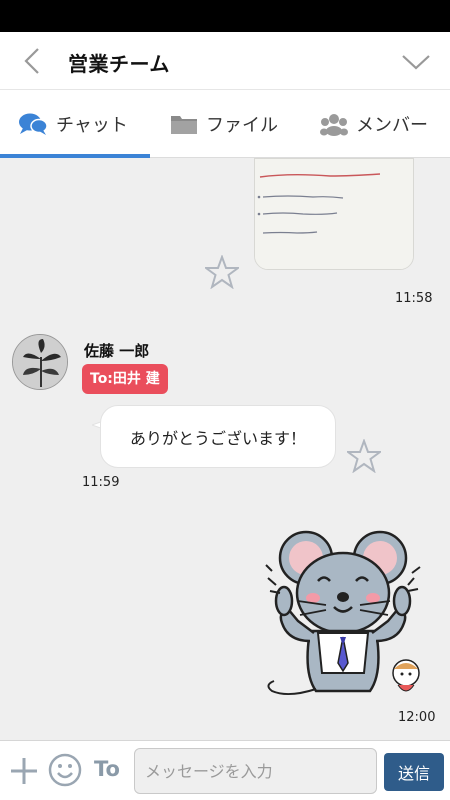 The image size is (450, 800). What do you see at coordinates (125, 379) in the screenshot?
I see `mention-badge: To:田井 建` at bounding box center [125, 379].